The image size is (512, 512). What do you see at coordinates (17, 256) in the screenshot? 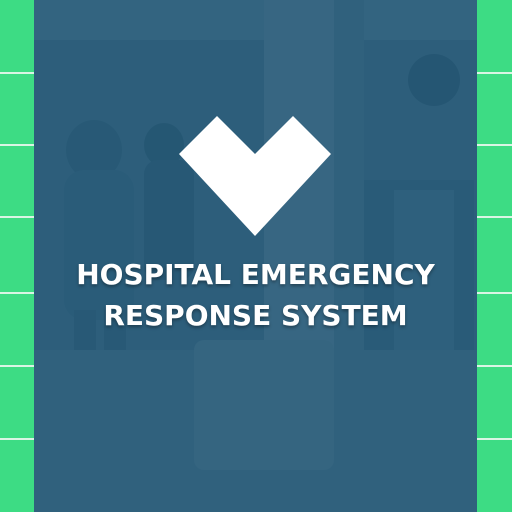
I see `left-accent-strip` at bounding box center [17, 256].